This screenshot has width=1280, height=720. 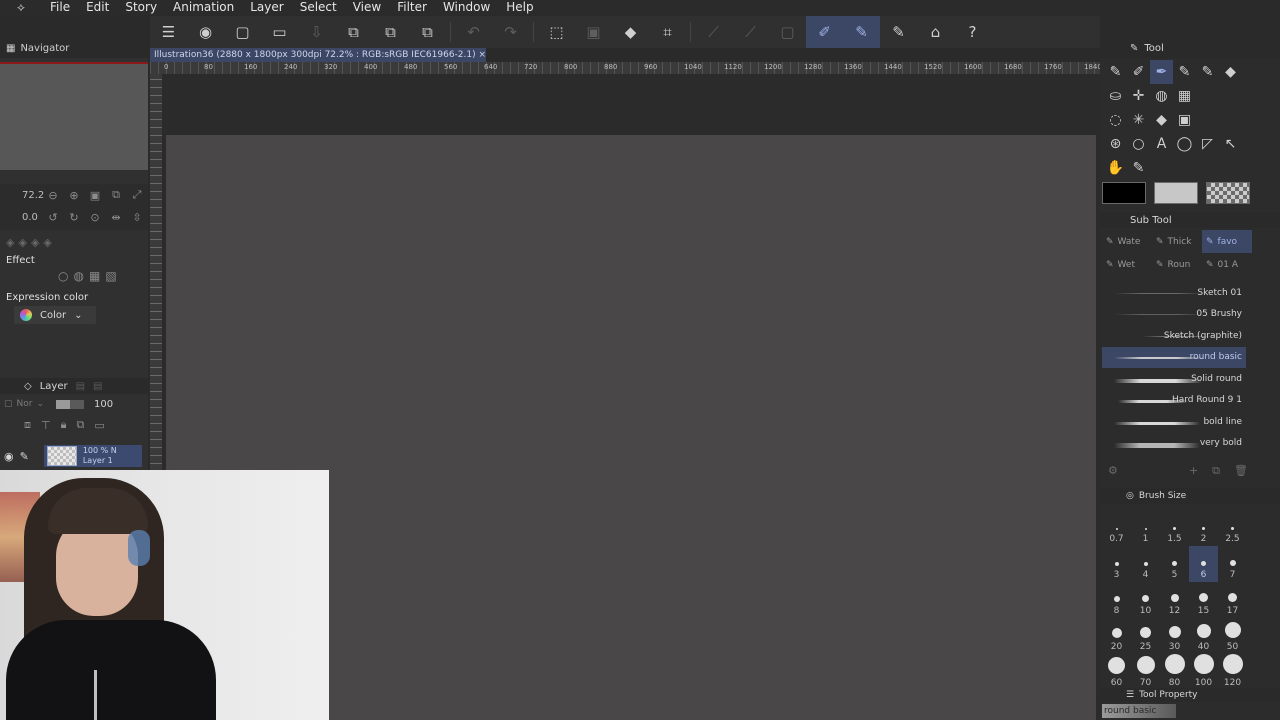 What do you see at coordinates (1230, 144) in the screenshot?
I see `operation-tool-icon: ↖` at bounding box center [1230, 144].